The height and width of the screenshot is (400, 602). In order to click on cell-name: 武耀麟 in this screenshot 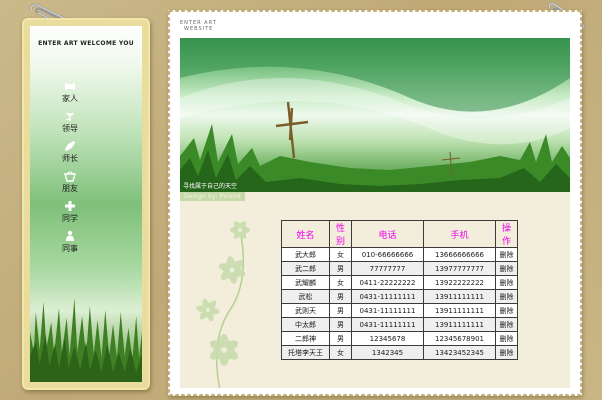, I will do `click(305, 282)`.